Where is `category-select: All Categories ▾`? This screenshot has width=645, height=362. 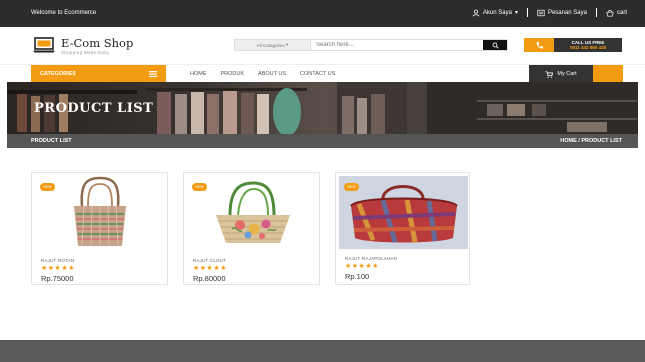
category-select: All Categories ▾ is located at coordinates (273, 45).